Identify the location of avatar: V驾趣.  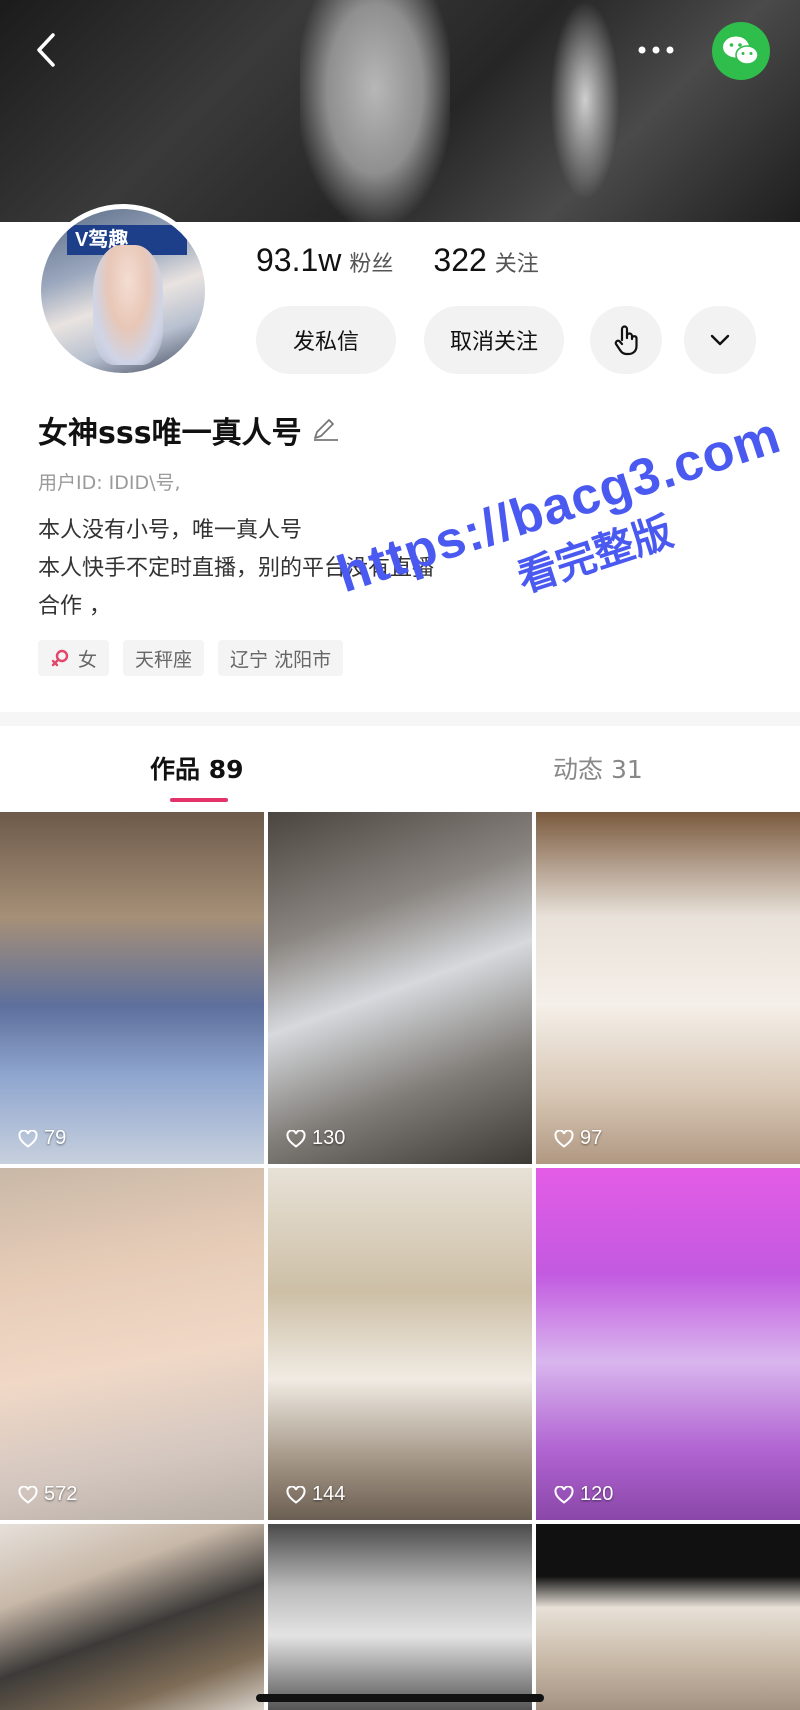
(123, 291).